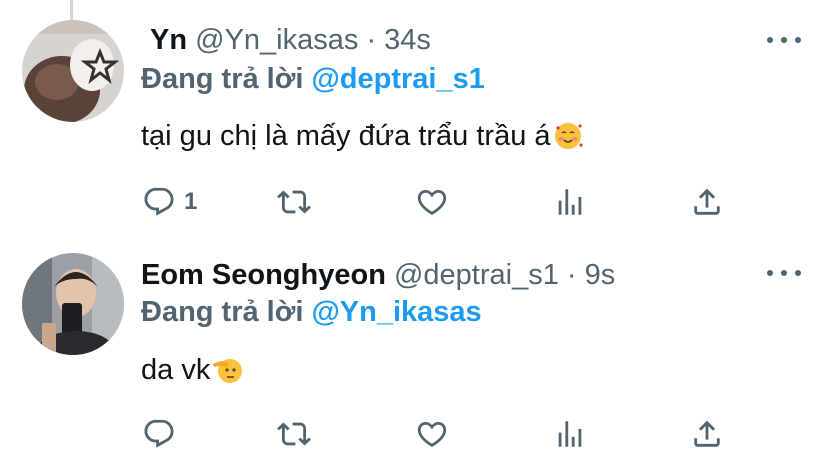 This screenshot has height=460, width=828. I want to click on reply-button, so click(163, 434).